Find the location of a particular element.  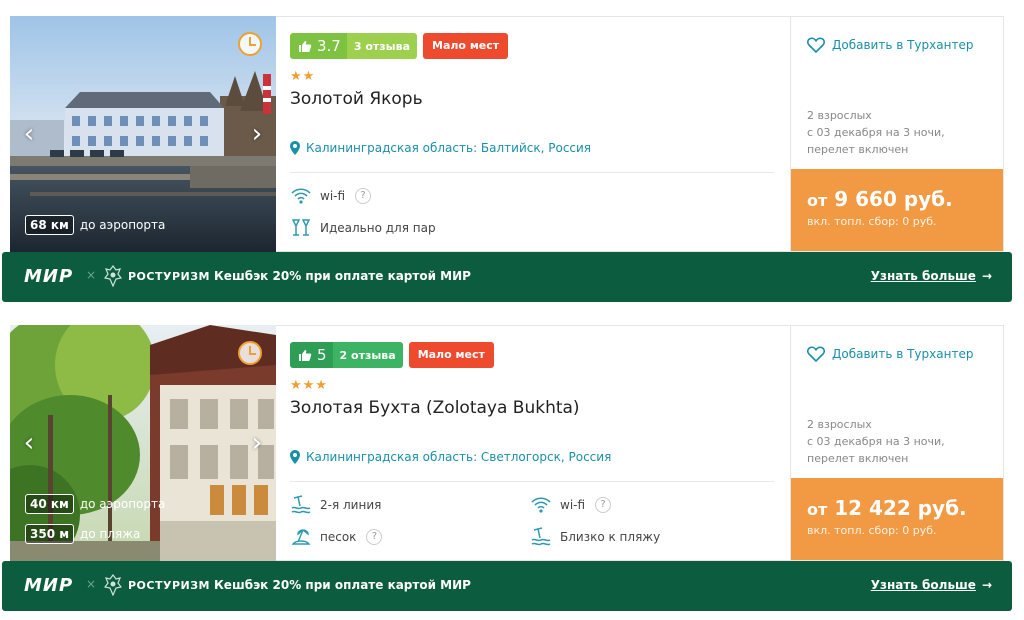

feature-label: Идеально для пар is located at coordinates (378, 228).